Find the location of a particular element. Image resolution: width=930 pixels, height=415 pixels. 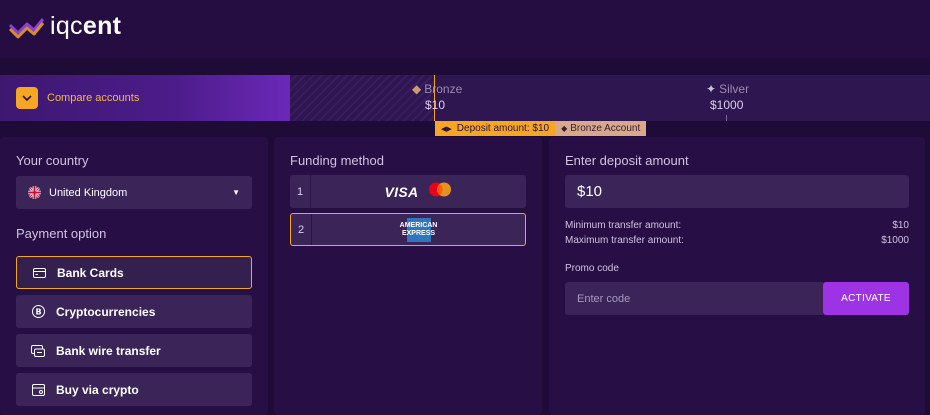

funding-method-label: Funding method is located at coordinates (337, 160).